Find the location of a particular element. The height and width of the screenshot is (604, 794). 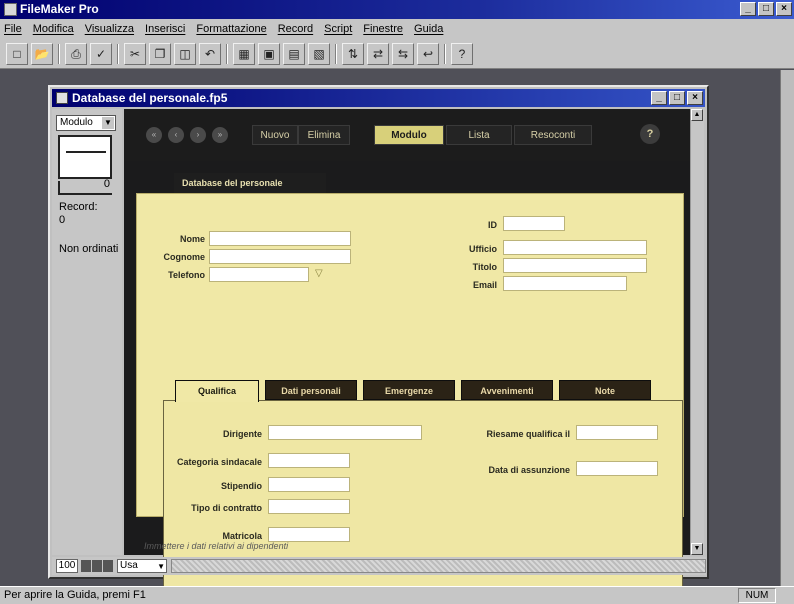

tab-modulo: Modulo is located at coordinates (409, 135).